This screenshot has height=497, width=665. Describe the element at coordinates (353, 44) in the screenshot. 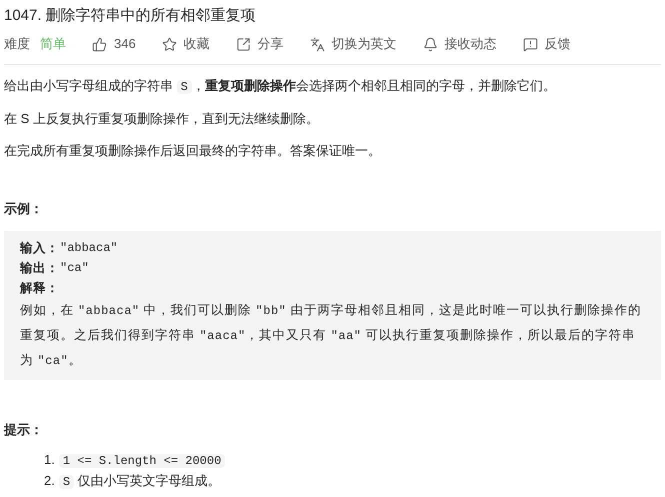

I see `action-button: 切换为英文` at that location.